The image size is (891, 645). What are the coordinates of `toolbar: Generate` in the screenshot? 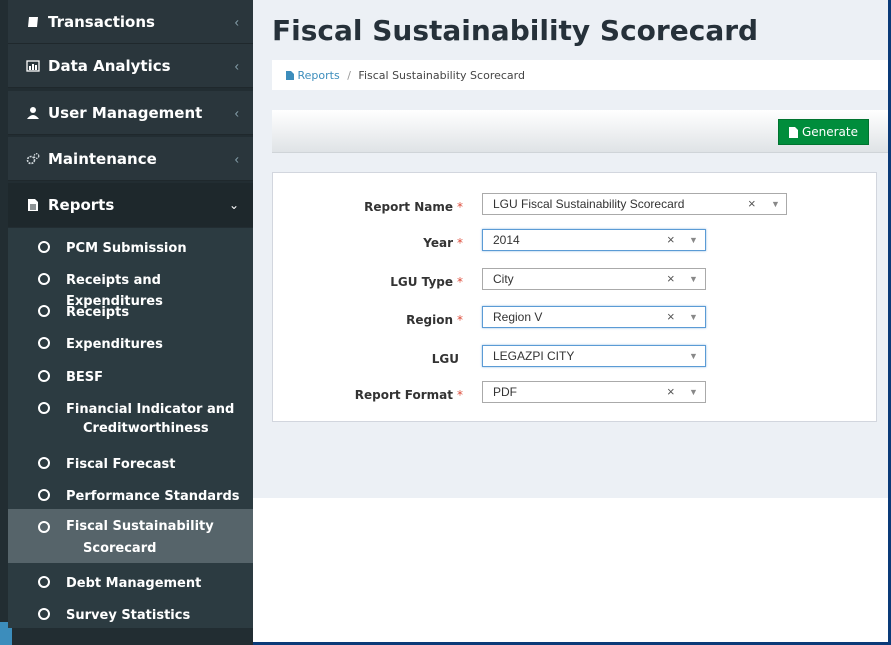 It's located at (580, 131).